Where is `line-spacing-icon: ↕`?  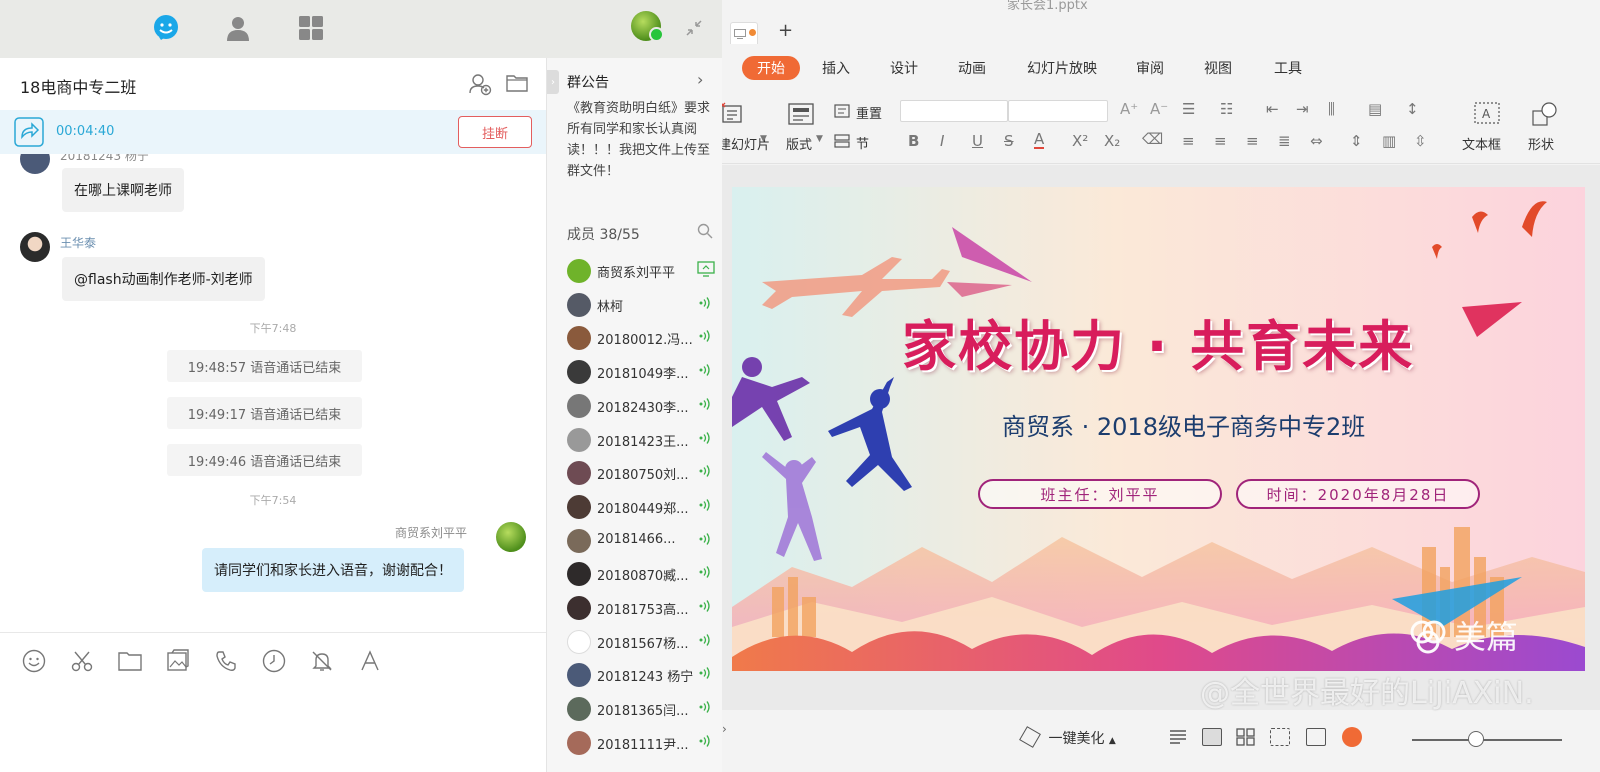
line-spacing-icon: ↕ is located at coordinates (1412, 109).